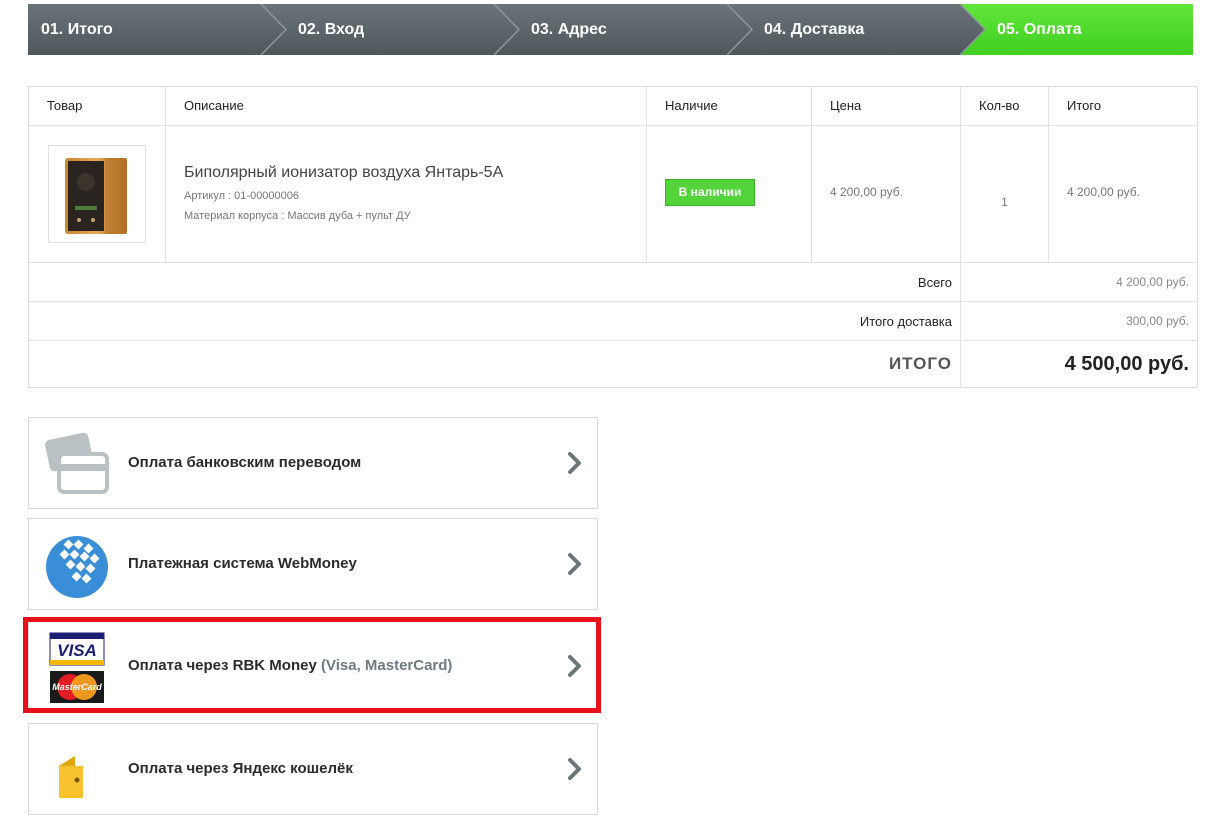 The image size is (1206, 825). I want to click on grand-total-value: 4 500,00 руб., so click(1126, 364).